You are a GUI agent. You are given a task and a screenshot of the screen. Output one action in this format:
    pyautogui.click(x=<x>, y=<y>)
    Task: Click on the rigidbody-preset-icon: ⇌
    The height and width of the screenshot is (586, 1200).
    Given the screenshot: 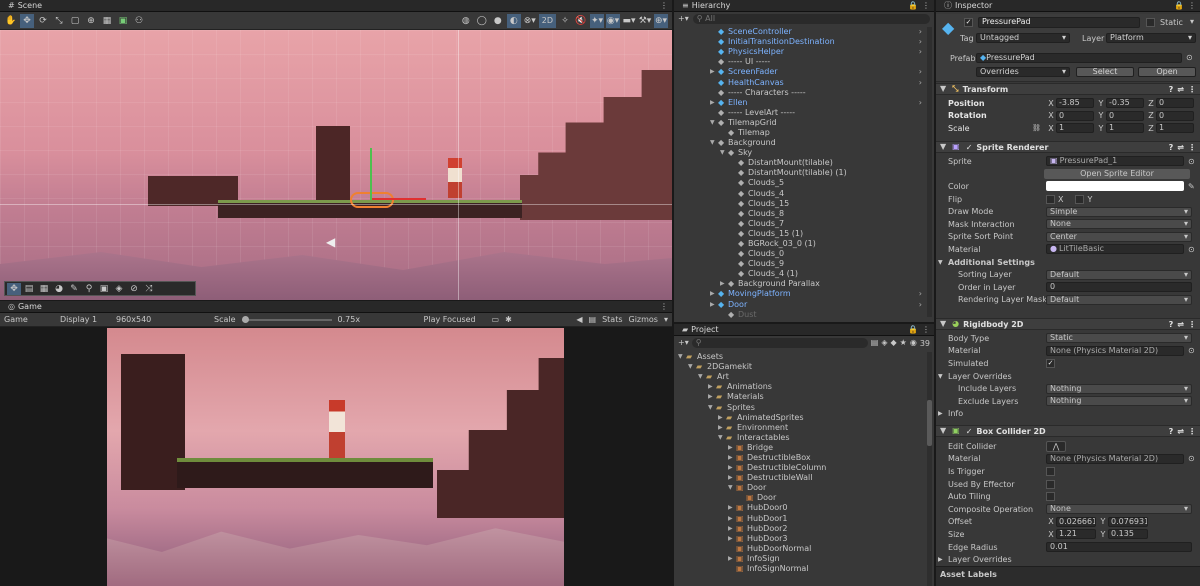 What is the action you would take?
    pyautogui.click(x=1180, y=324)
    